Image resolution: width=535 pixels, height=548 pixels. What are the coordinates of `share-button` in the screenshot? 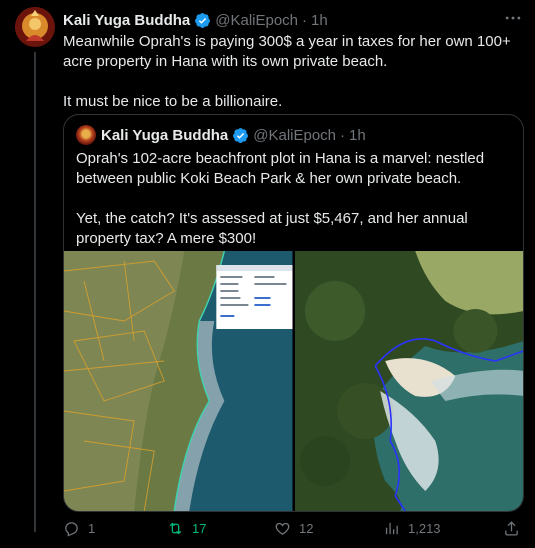 It's located at (511, 528).